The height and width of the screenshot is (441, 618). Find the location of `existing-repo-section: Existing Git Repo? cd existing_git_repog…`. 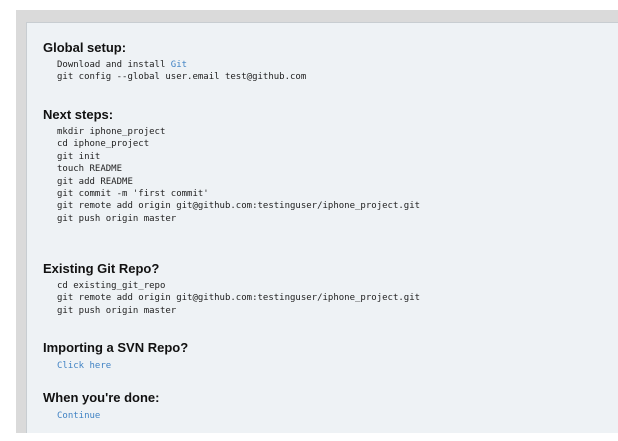

existing-repo-section: Existing Git Repo? cd existing_git_repog… is located at coordinates (231, 289).